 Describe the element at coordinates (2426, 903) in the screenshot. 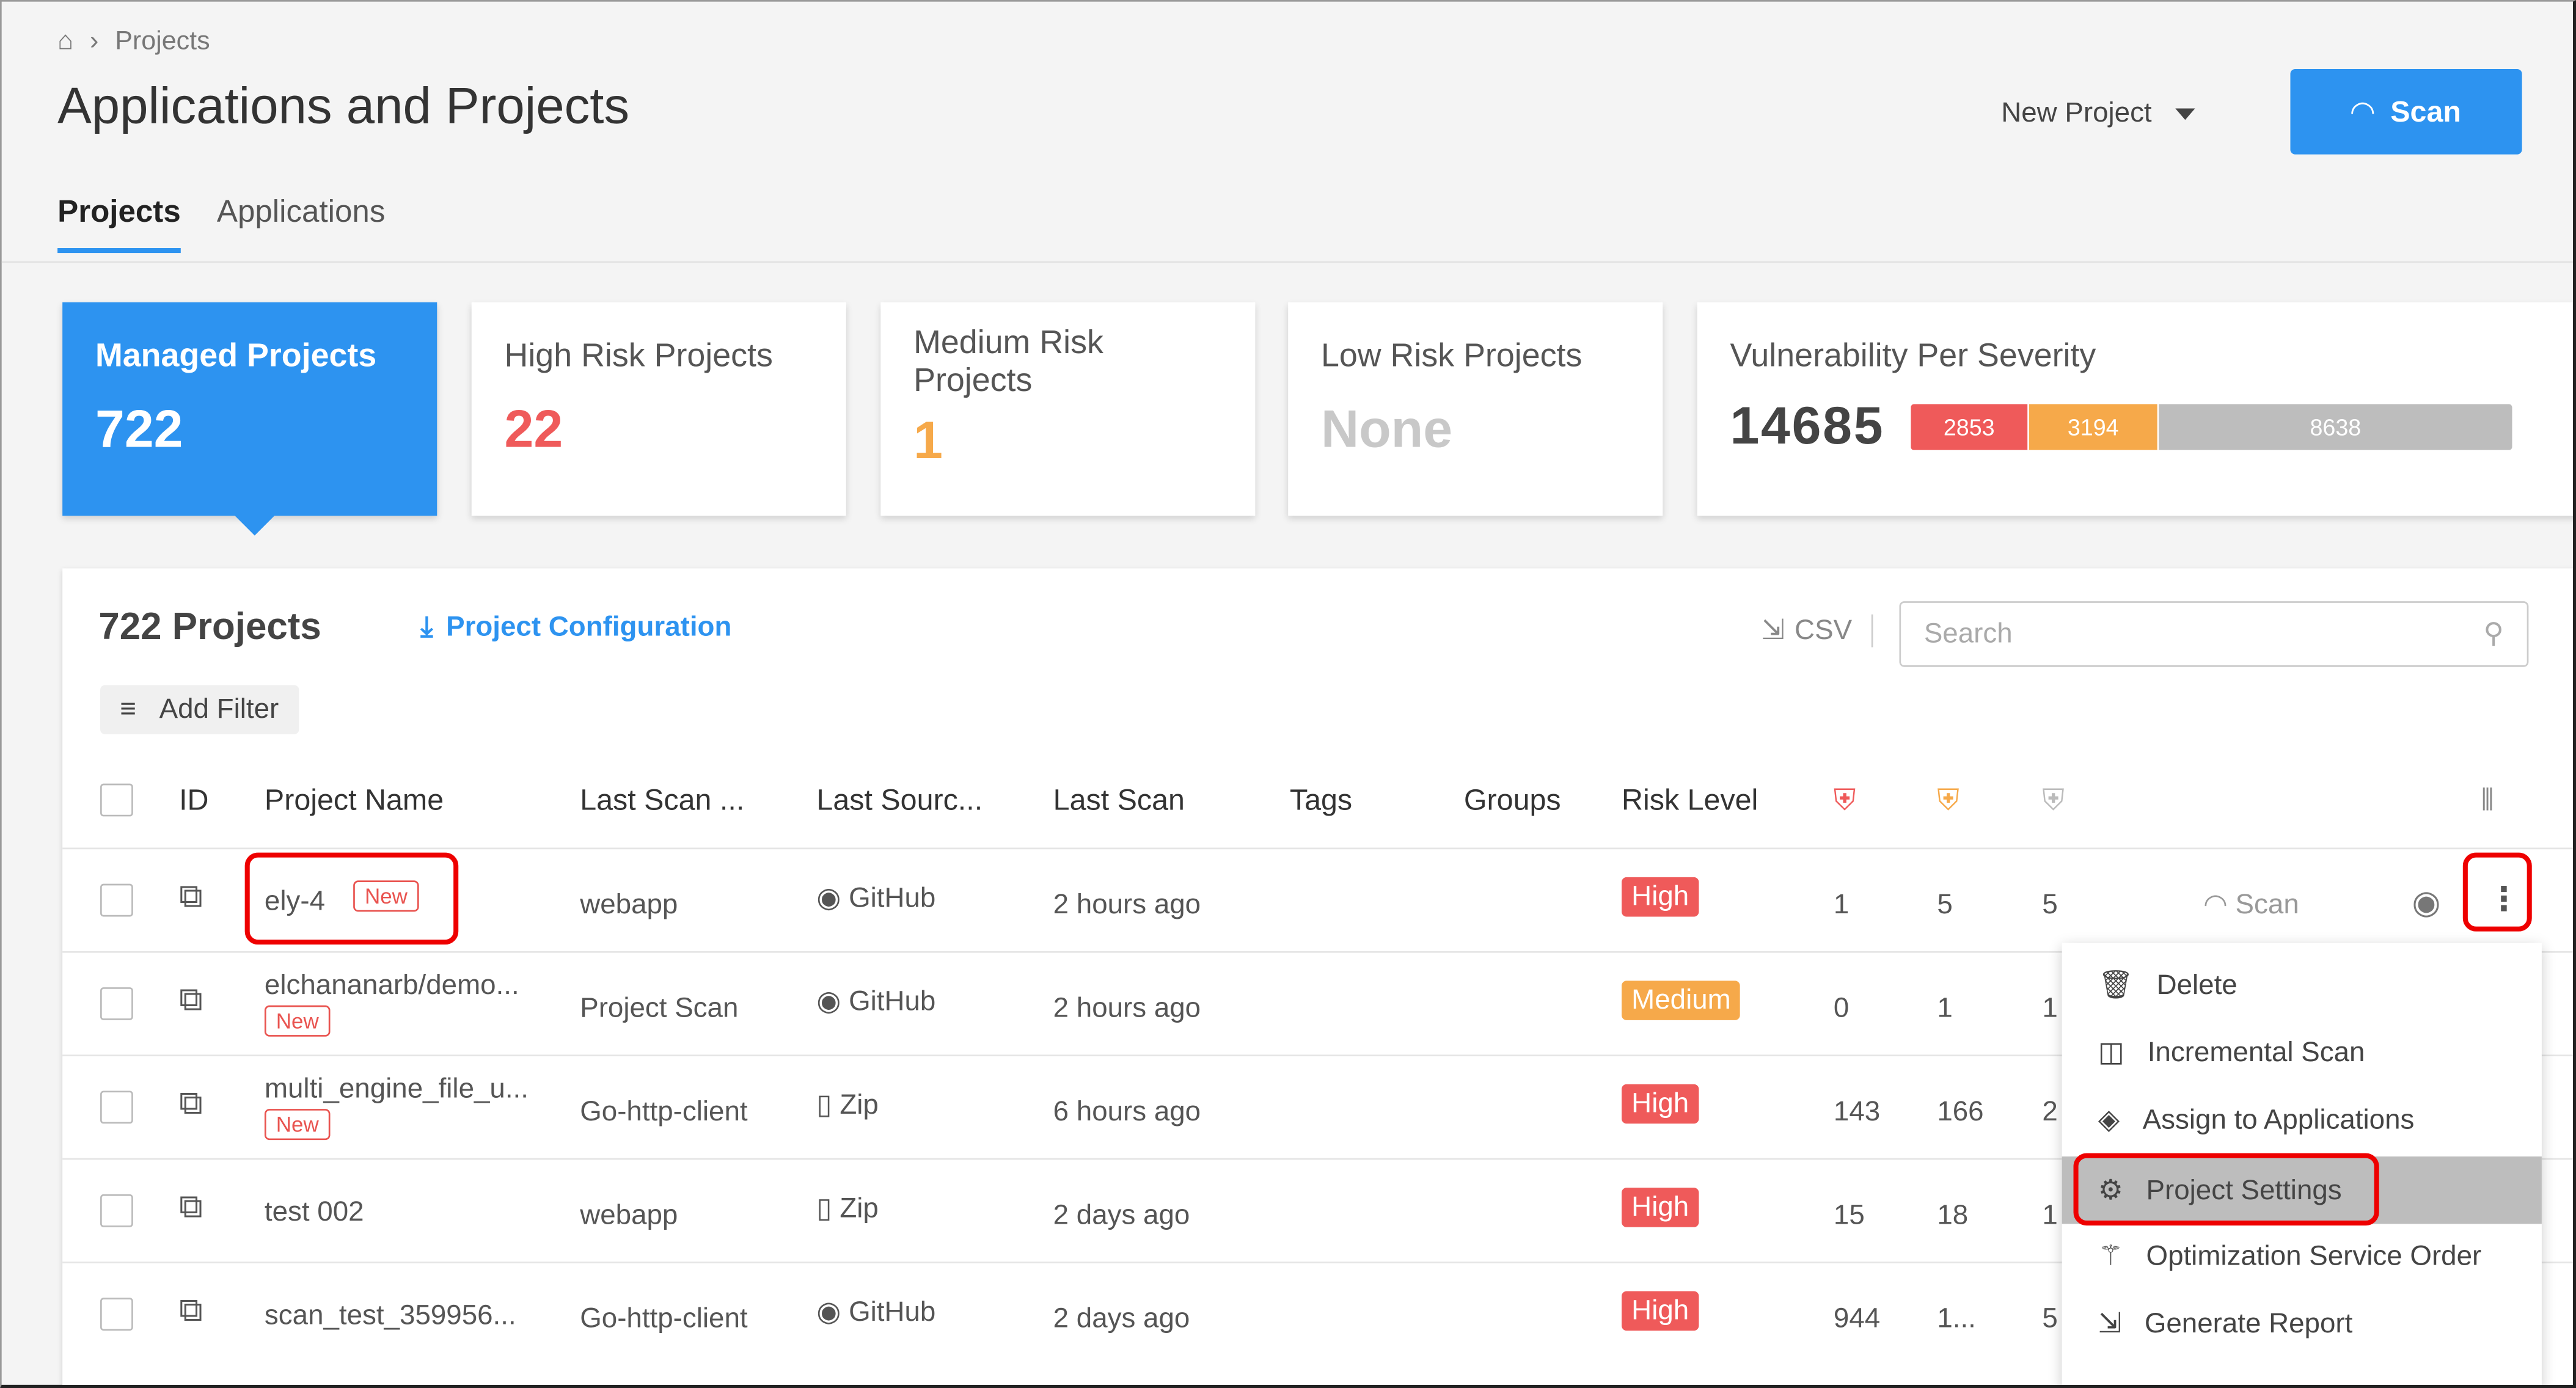

I see `eye-icon: ◉` at that location.